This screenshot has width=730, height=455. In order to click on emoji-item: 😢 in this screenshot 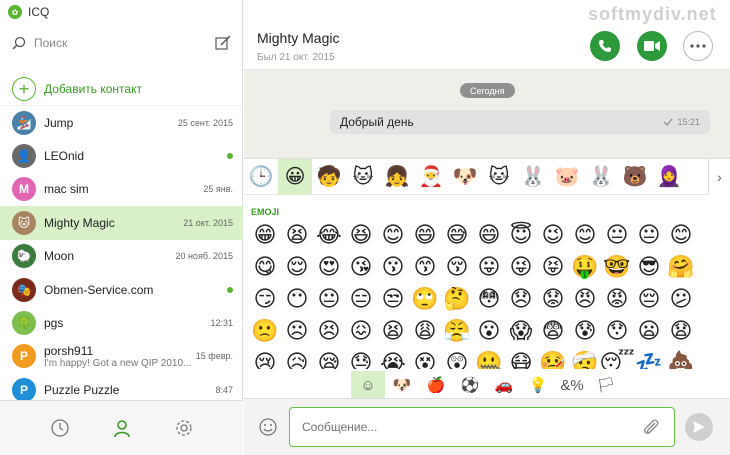, I will do `click(265, 358)`.